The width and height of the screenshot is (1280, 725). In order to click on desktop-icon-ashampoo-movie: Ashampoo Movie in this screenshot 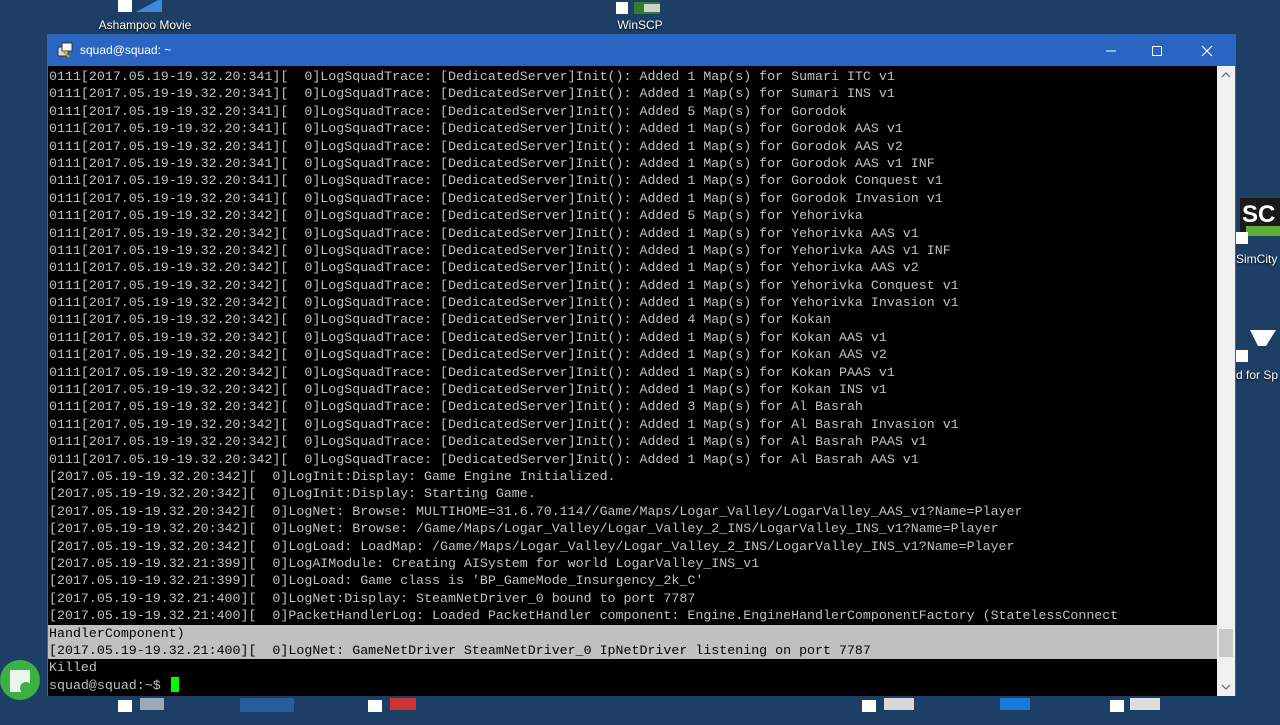, I will do `click(145, 25)`.